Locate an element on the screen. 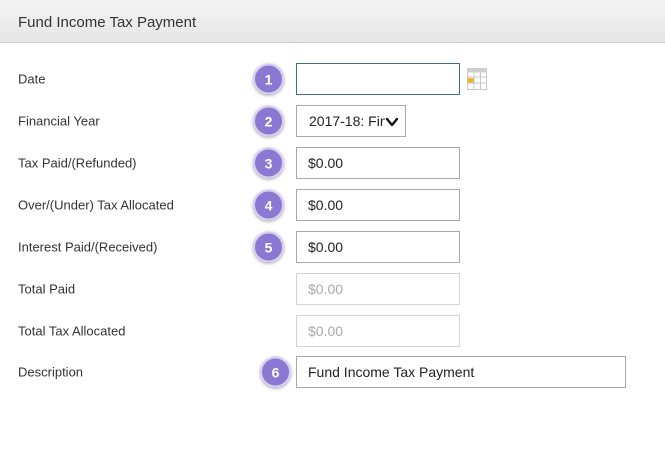 This screenshot has width=665, height=467. calendar-icon is located at coordinates (477, 79).